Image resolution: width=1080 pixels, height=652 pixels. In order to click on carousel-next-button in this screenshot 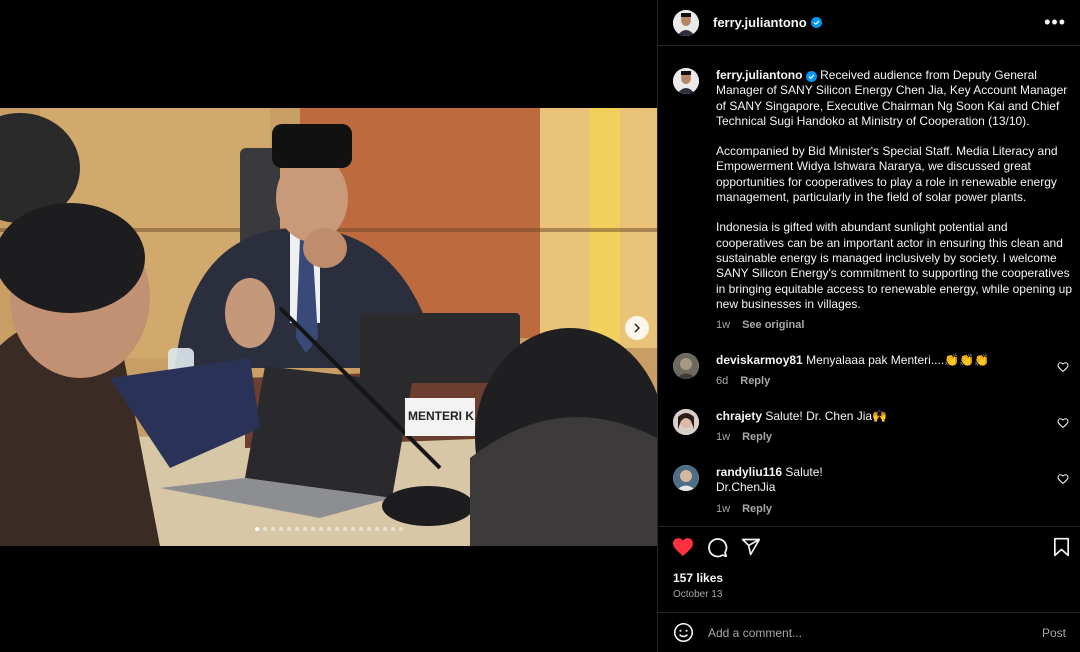, I will do `click(637, 328)`.